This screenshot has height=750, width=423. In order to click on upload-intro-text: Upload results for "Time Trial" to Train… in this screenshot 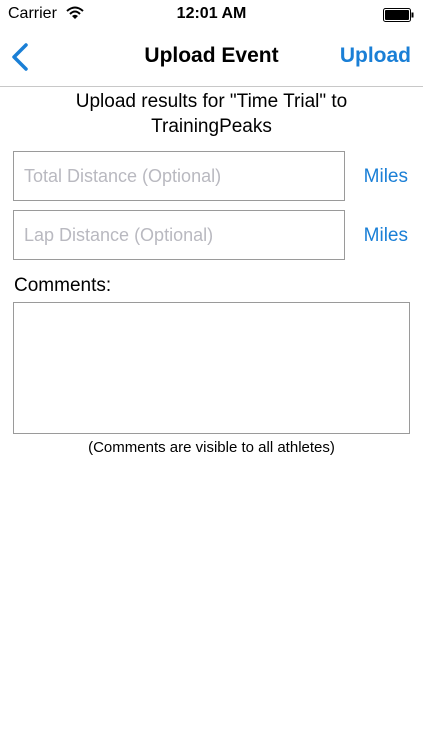, I will do `click(211, 114)`.